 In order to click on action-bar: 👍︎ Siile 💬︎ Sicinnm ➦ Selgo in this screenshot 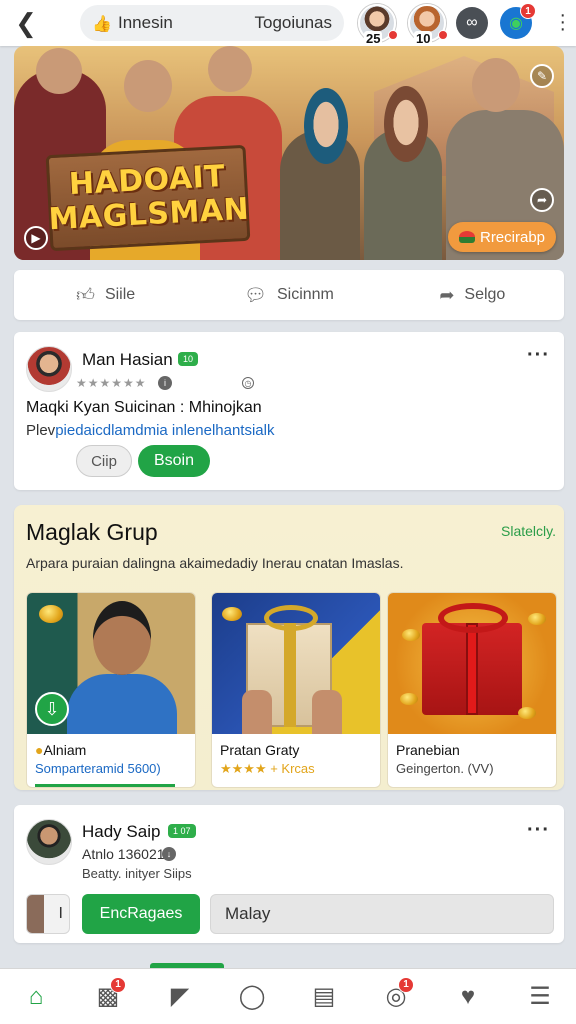, I will do `click(289, 295)`.